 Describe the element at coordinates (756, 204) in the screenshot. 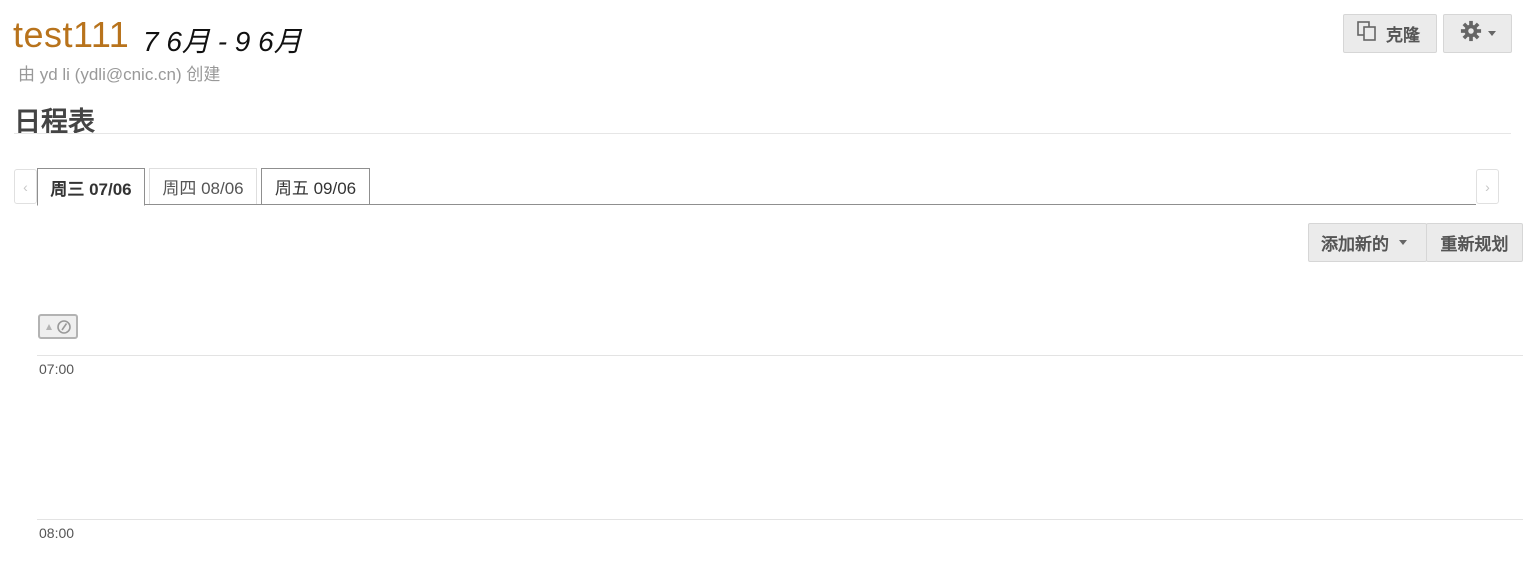

I see `tabs-baseline` at that location.